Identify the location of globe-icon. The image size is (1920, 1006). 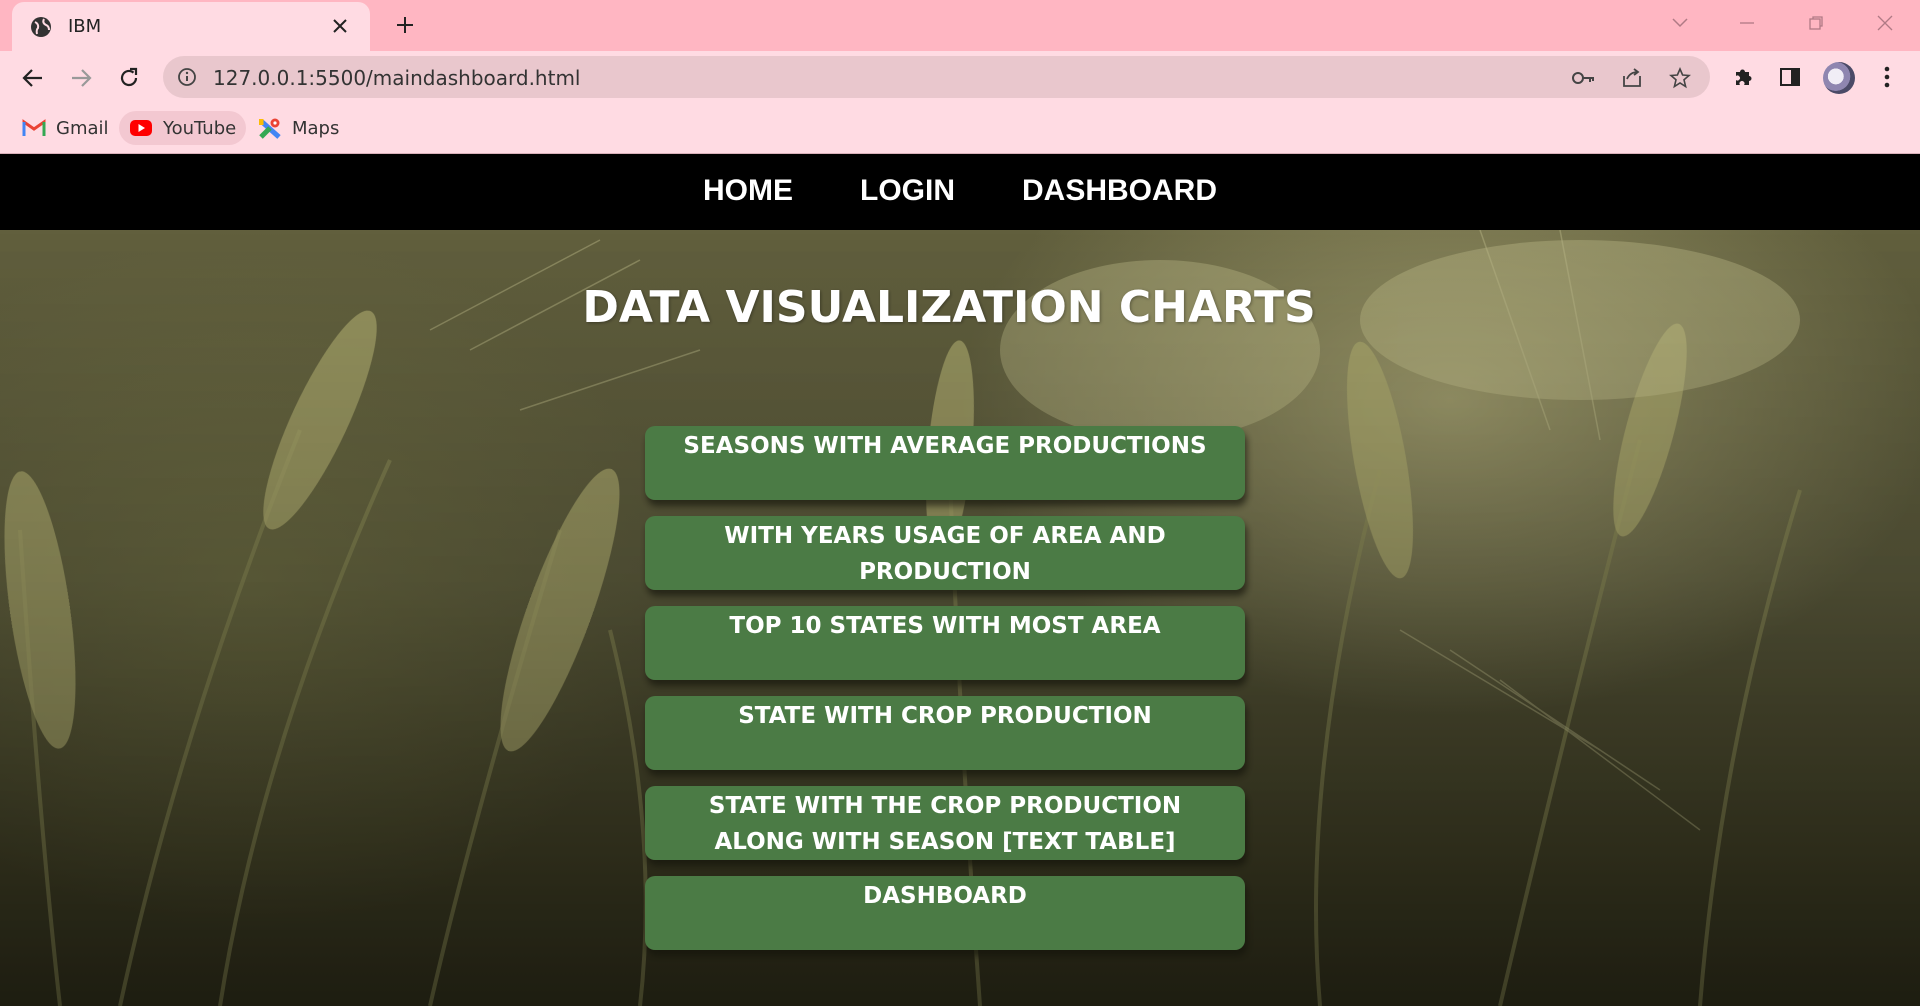
(41, 27).